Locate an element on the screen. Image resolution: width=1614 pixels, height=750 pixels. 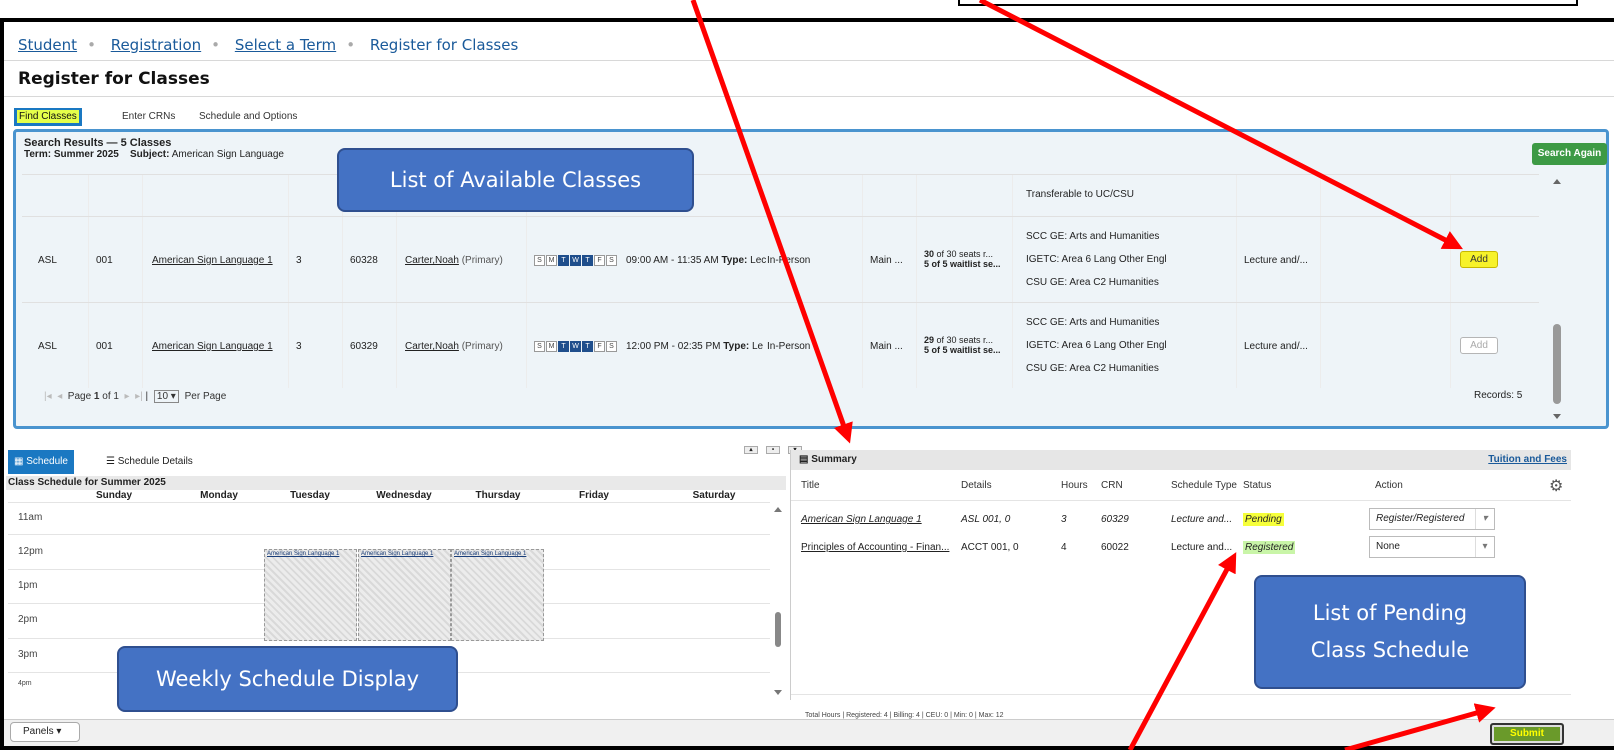
next-page-icon: ▸ is located at coordinates (127, 396).